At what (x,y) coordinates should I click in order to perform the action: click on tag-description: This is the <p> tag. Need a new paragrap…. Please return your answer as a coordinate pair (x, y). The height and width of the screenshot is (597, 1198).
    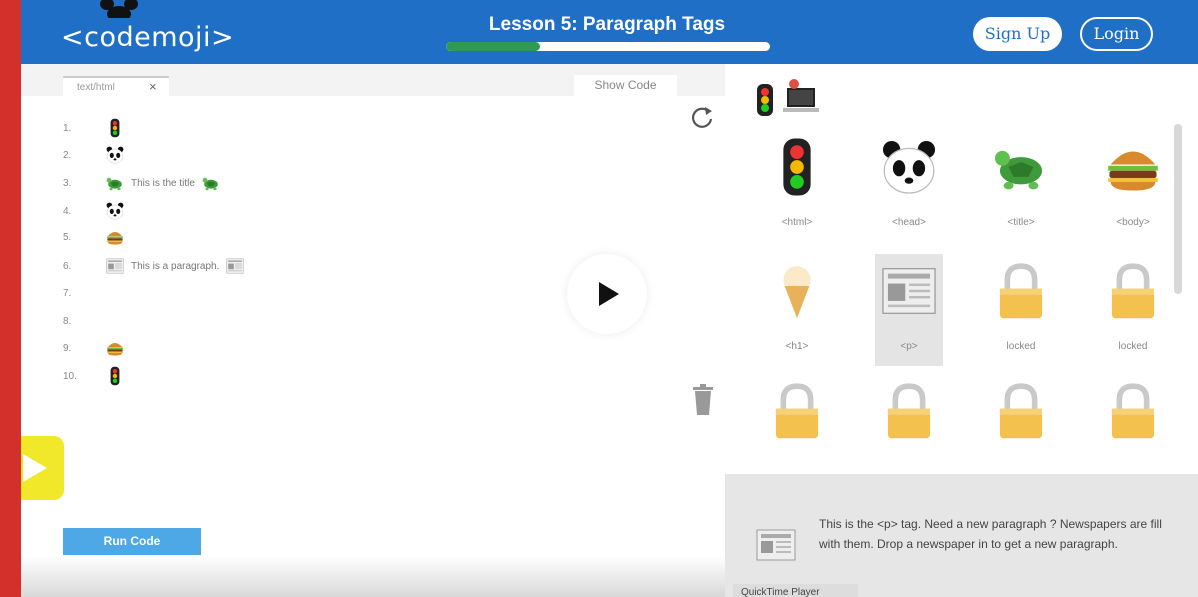
    Looking at the image, I should click on (961, 535).